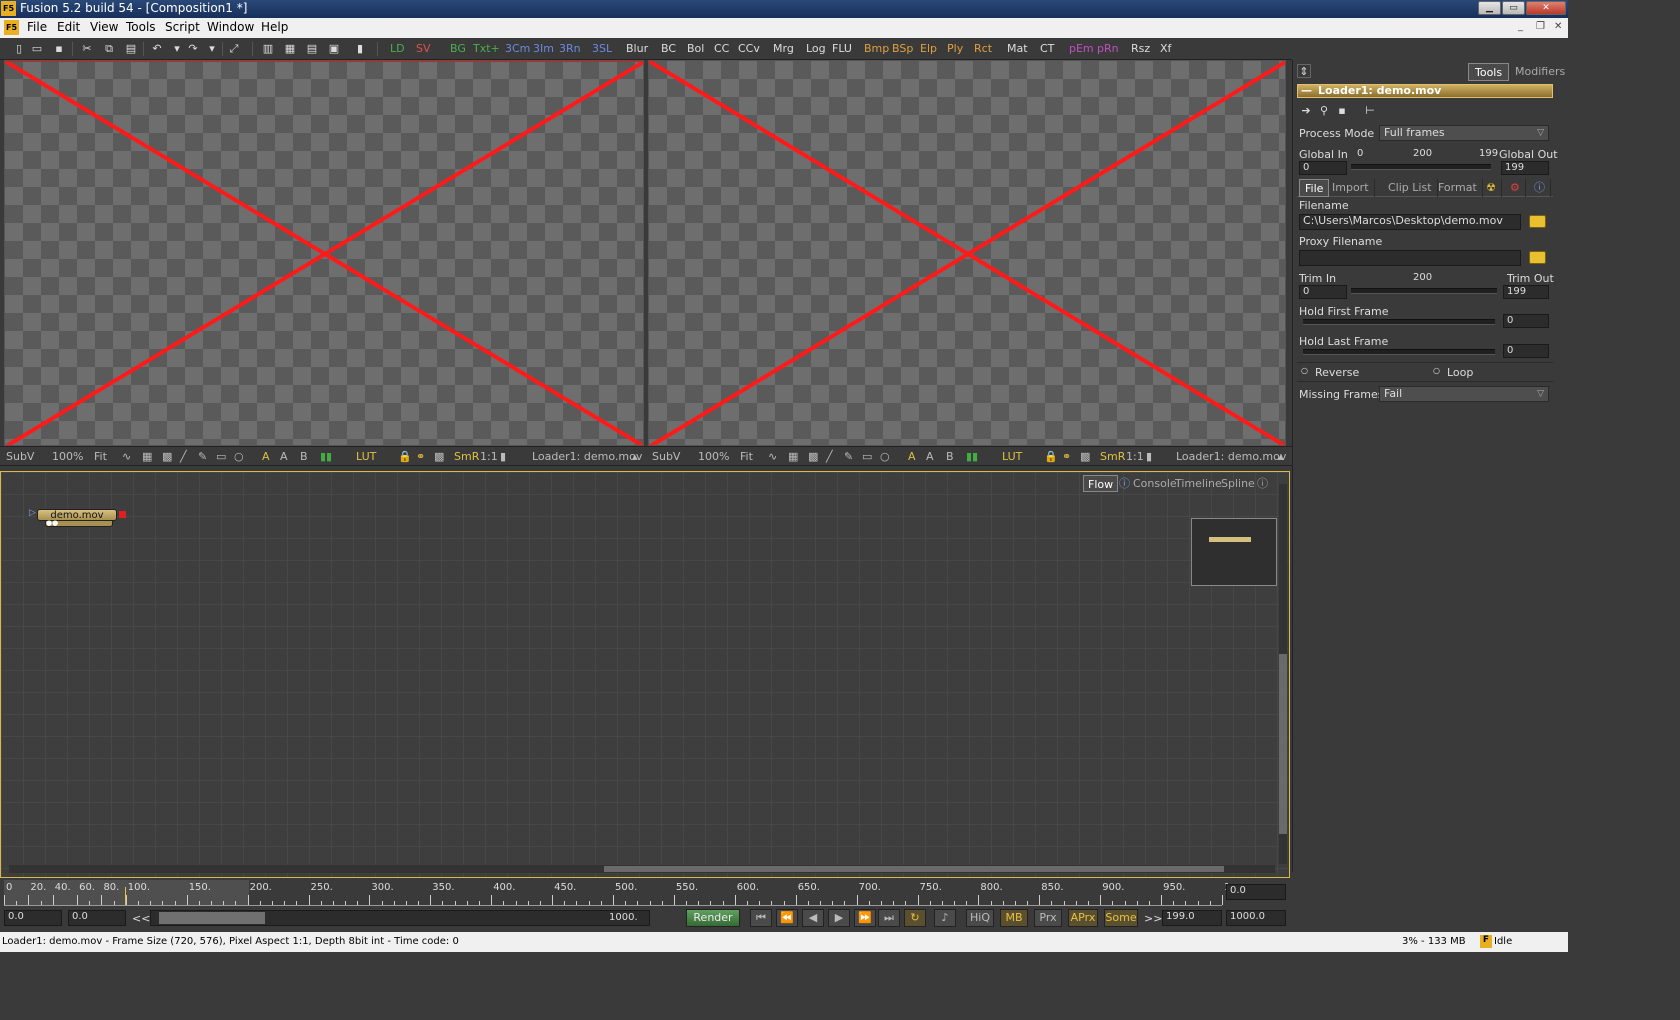 Image resolution: width=1680 pixels, height=1020 pixels. What do you see at coordinates (1526, 351) in the screenshot?
I see `hold-last-field: 0` at bounding box center [1526, 351].